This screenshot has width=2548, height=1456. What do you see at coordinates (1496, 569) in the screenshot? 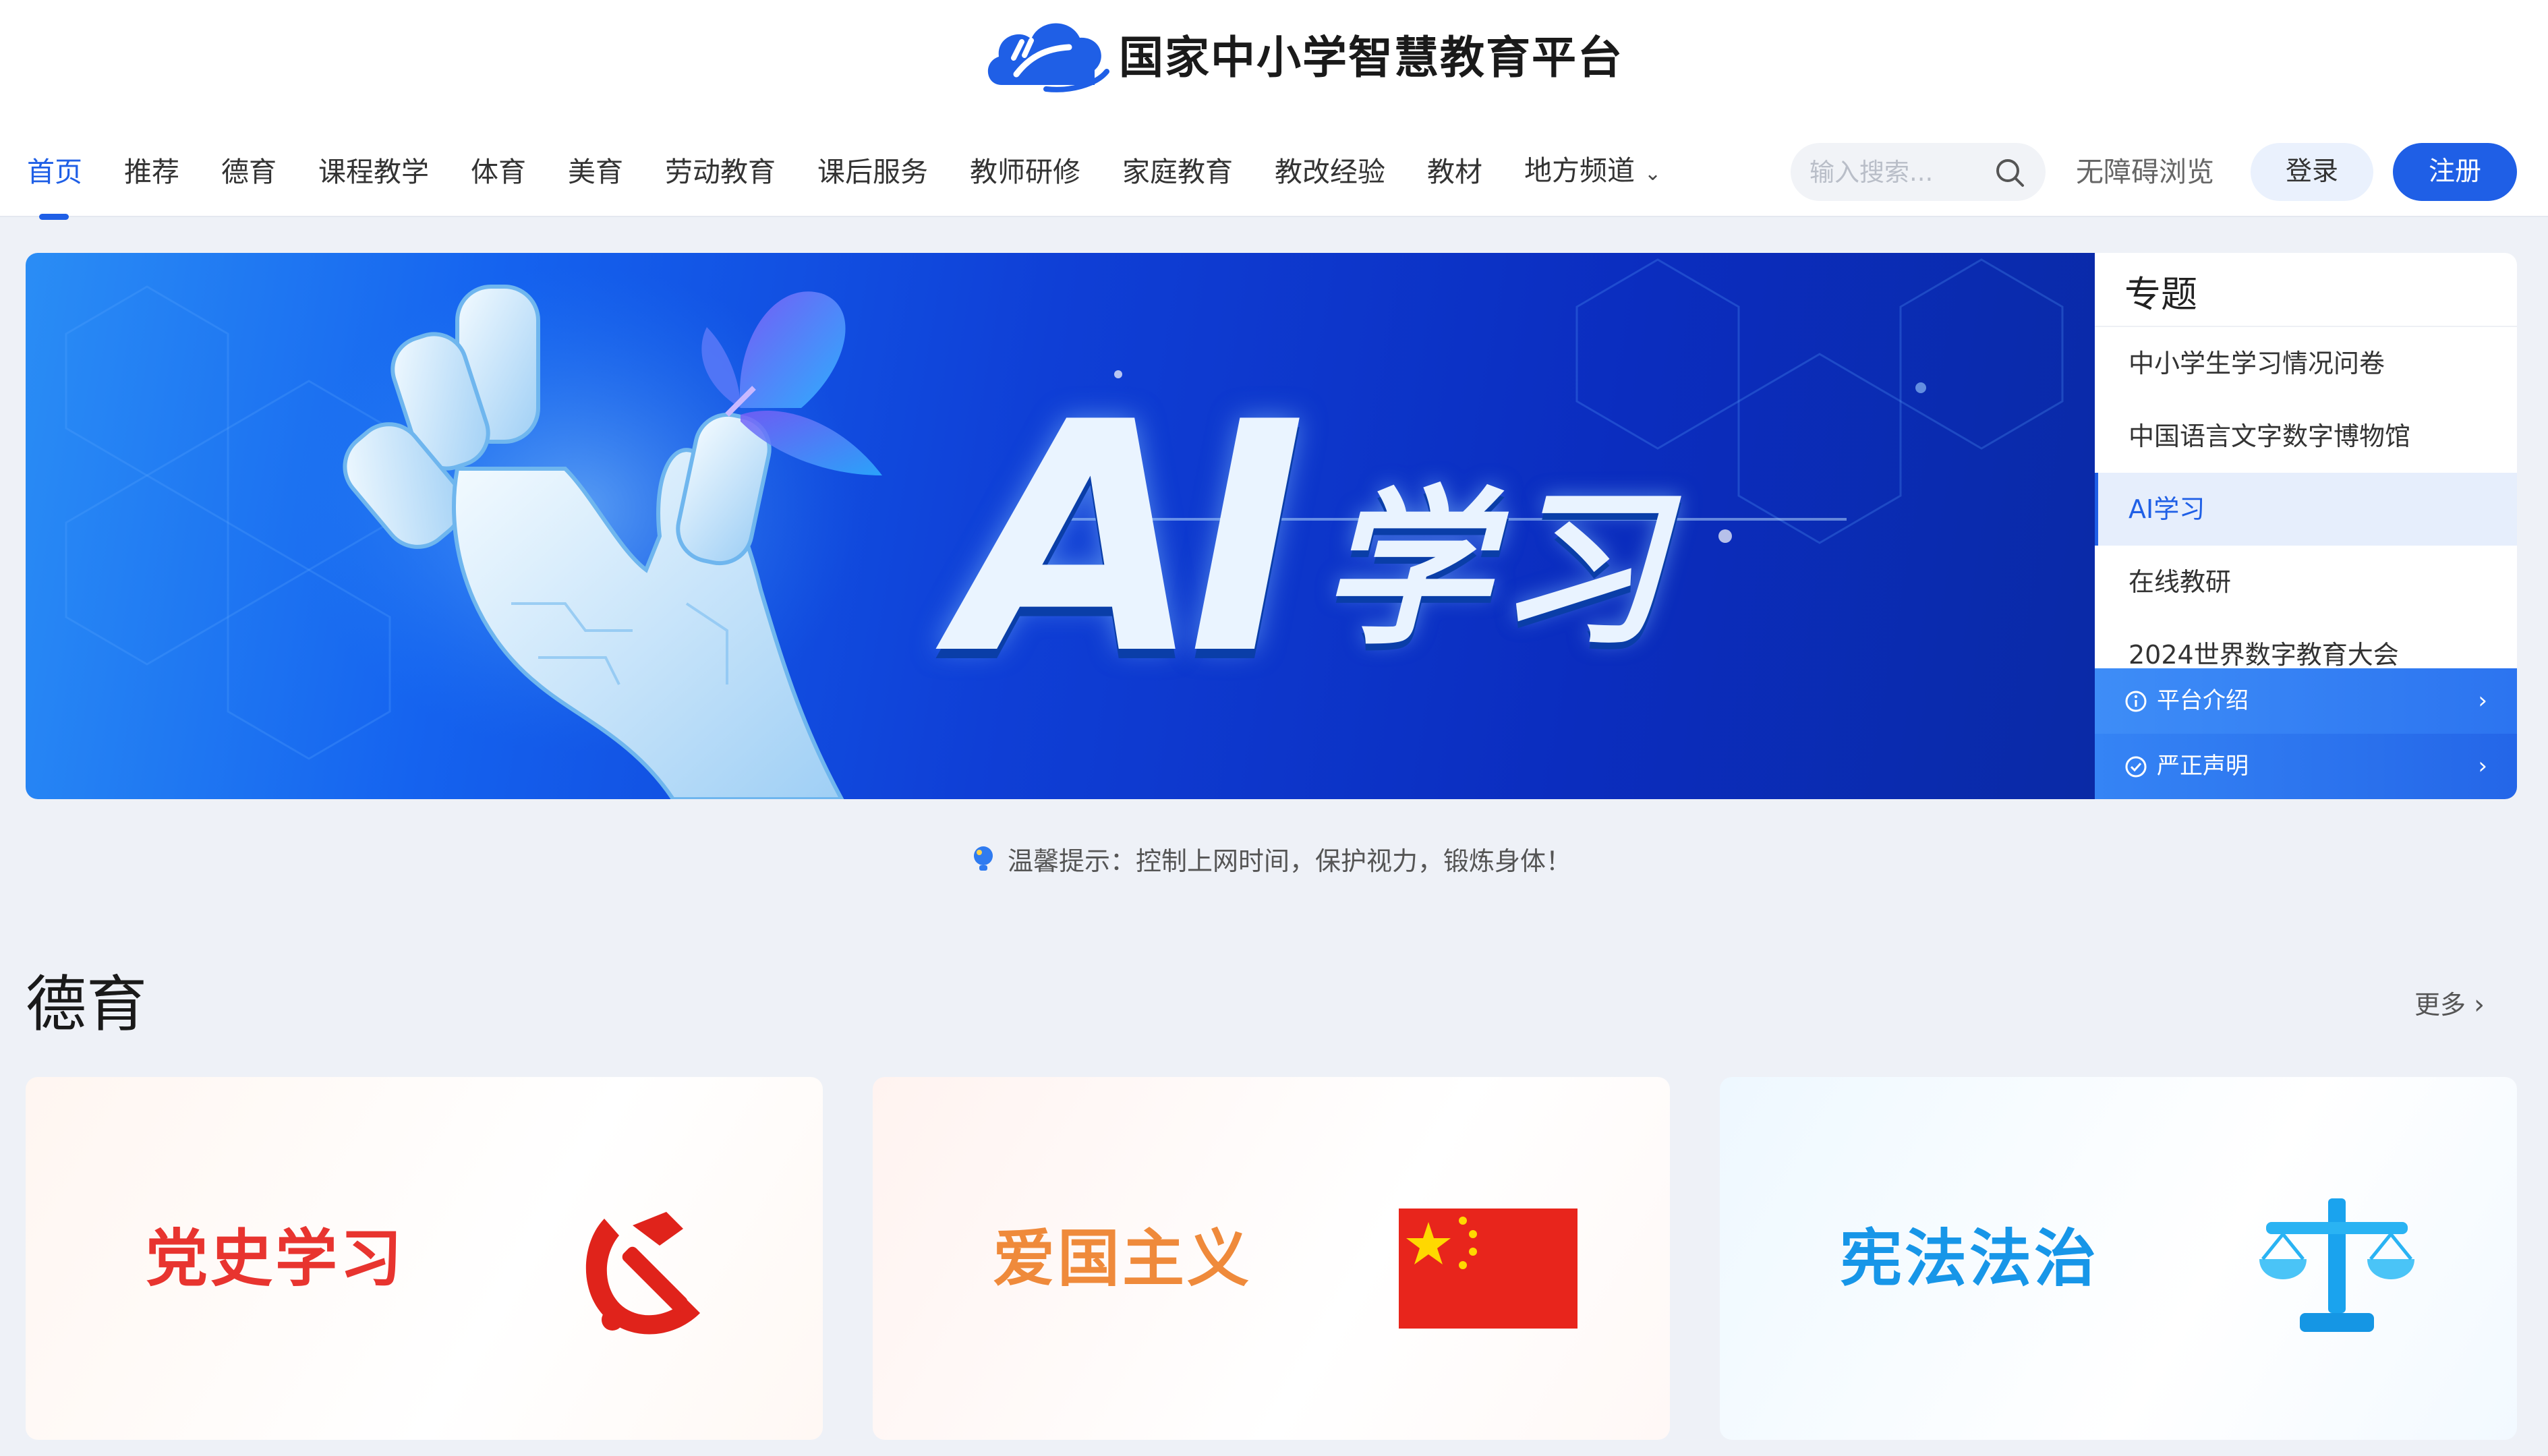
I see `banner-subtitle: 学习` at bounding box center [1496, 569].